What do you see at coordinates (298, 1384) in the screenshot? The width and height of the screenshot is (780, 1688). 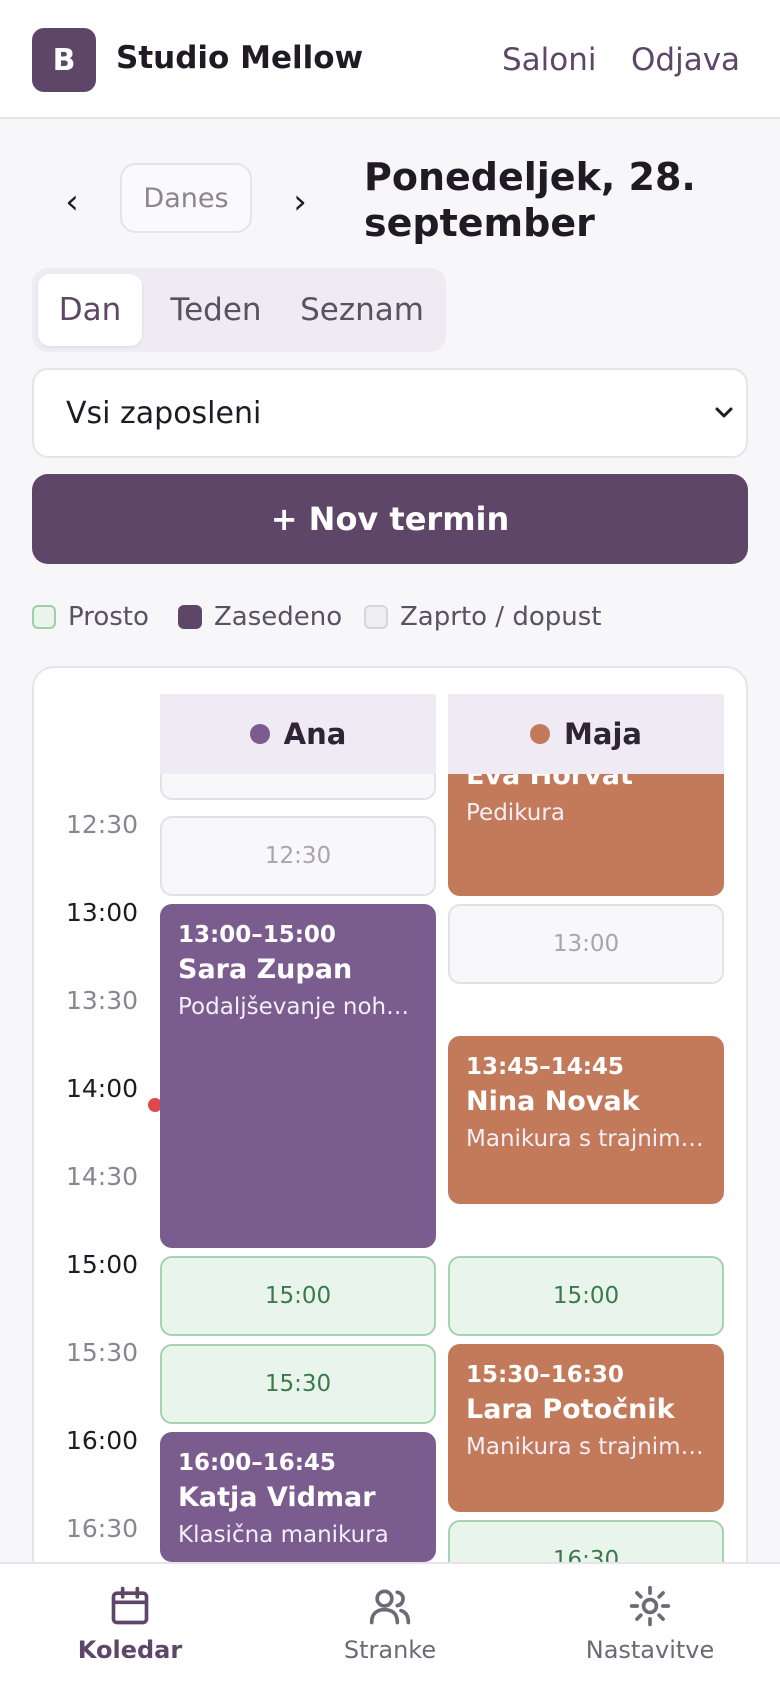 I see `free-slot: 15:30` at bounding box center [298, 1384].